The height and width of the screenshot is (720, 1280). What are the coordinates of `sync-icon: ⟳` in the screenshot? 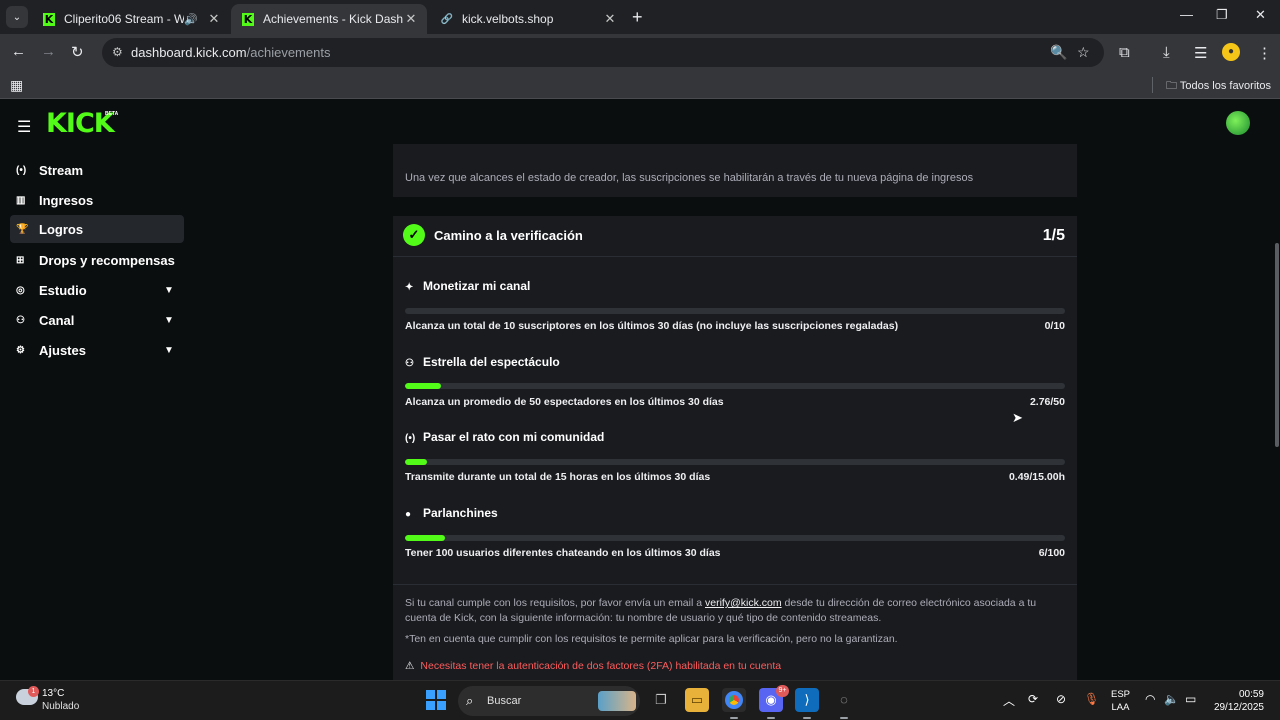 It's located at (1033, 699).